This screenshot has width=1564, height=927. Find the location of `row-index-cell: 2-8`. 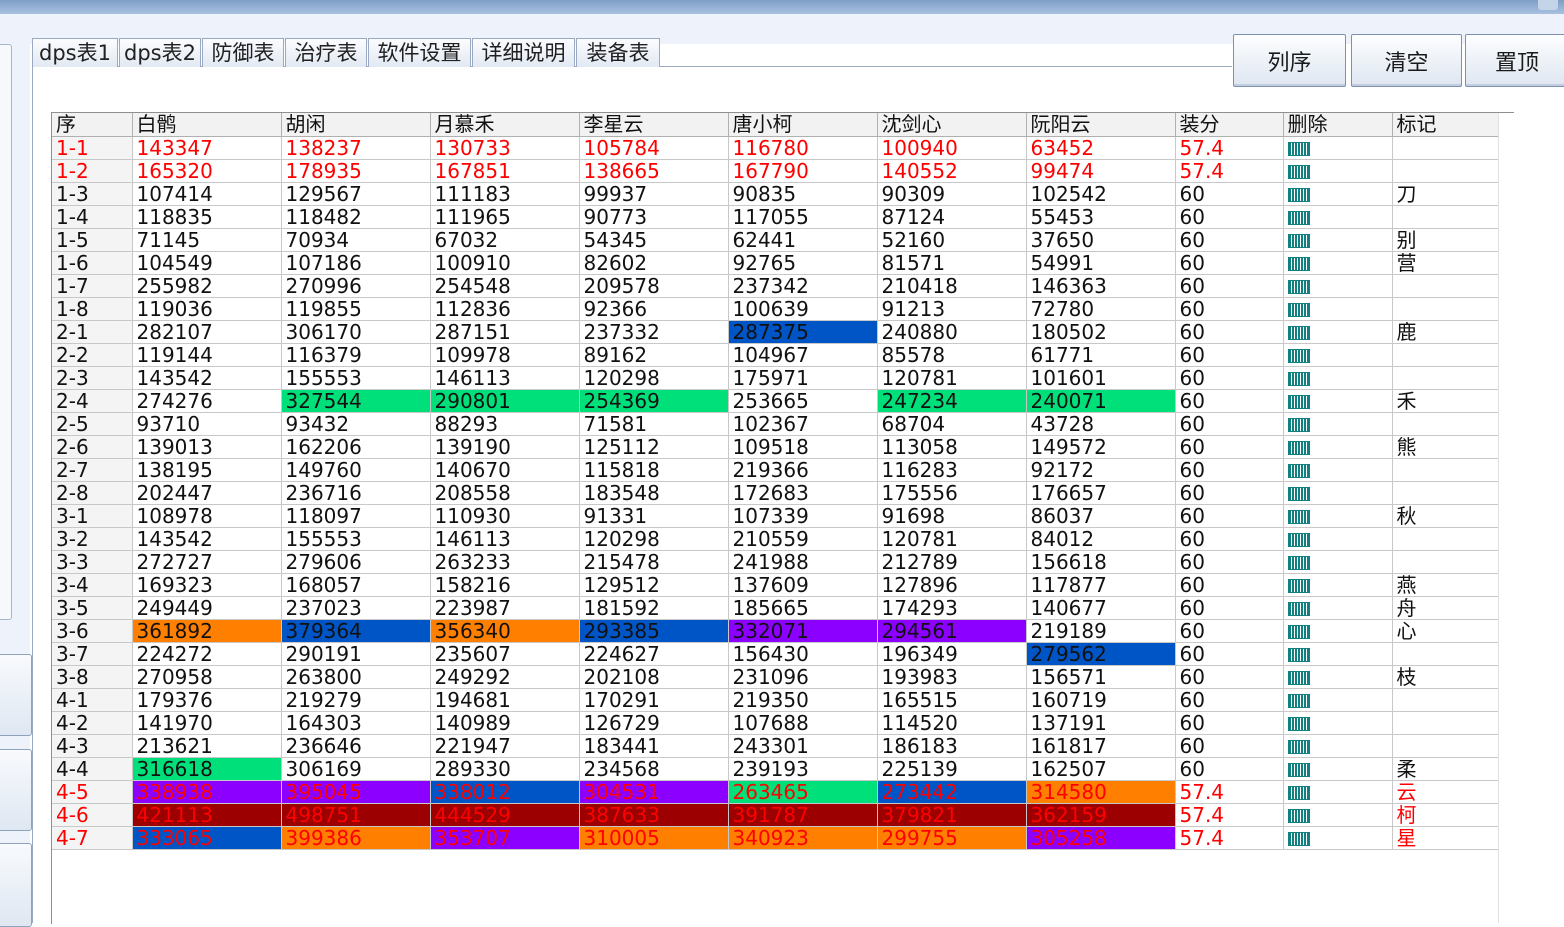

row-index-cell: 2-8 is located at coordinates (92, 493).